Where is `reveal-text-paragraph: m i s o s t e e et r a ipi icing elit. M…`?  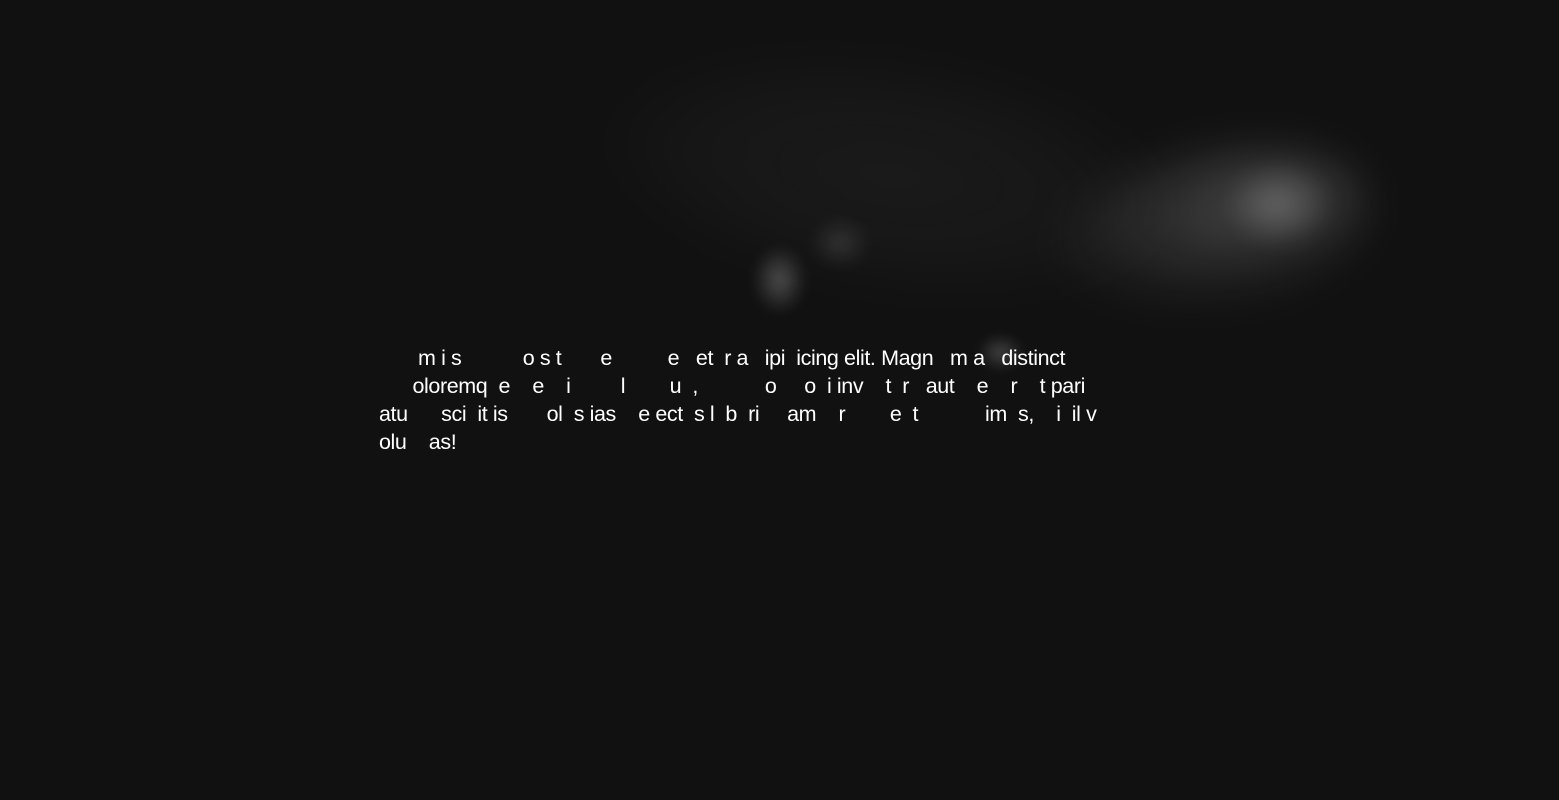 reveal-text-paragraph: m i s o s t e e et r a ipi icing elit. M… is located at coordinates (738, 400).